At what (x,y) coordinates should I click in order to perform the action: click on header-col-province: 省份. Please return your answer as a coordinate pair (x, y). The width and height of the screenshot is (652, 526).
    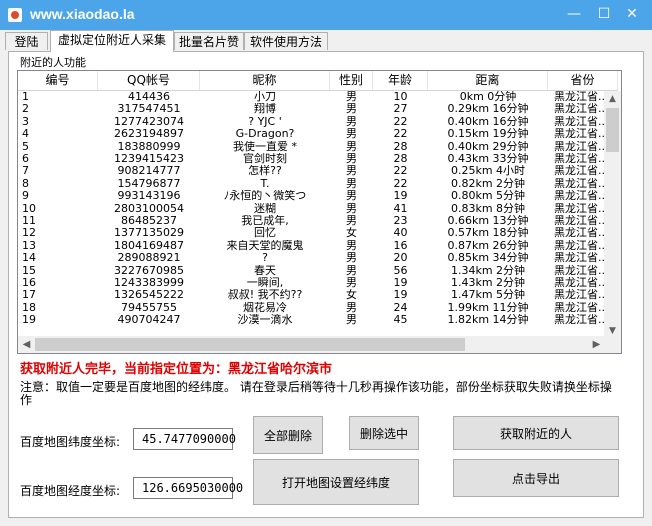
    Looking at the image, I should click on (583, 80).